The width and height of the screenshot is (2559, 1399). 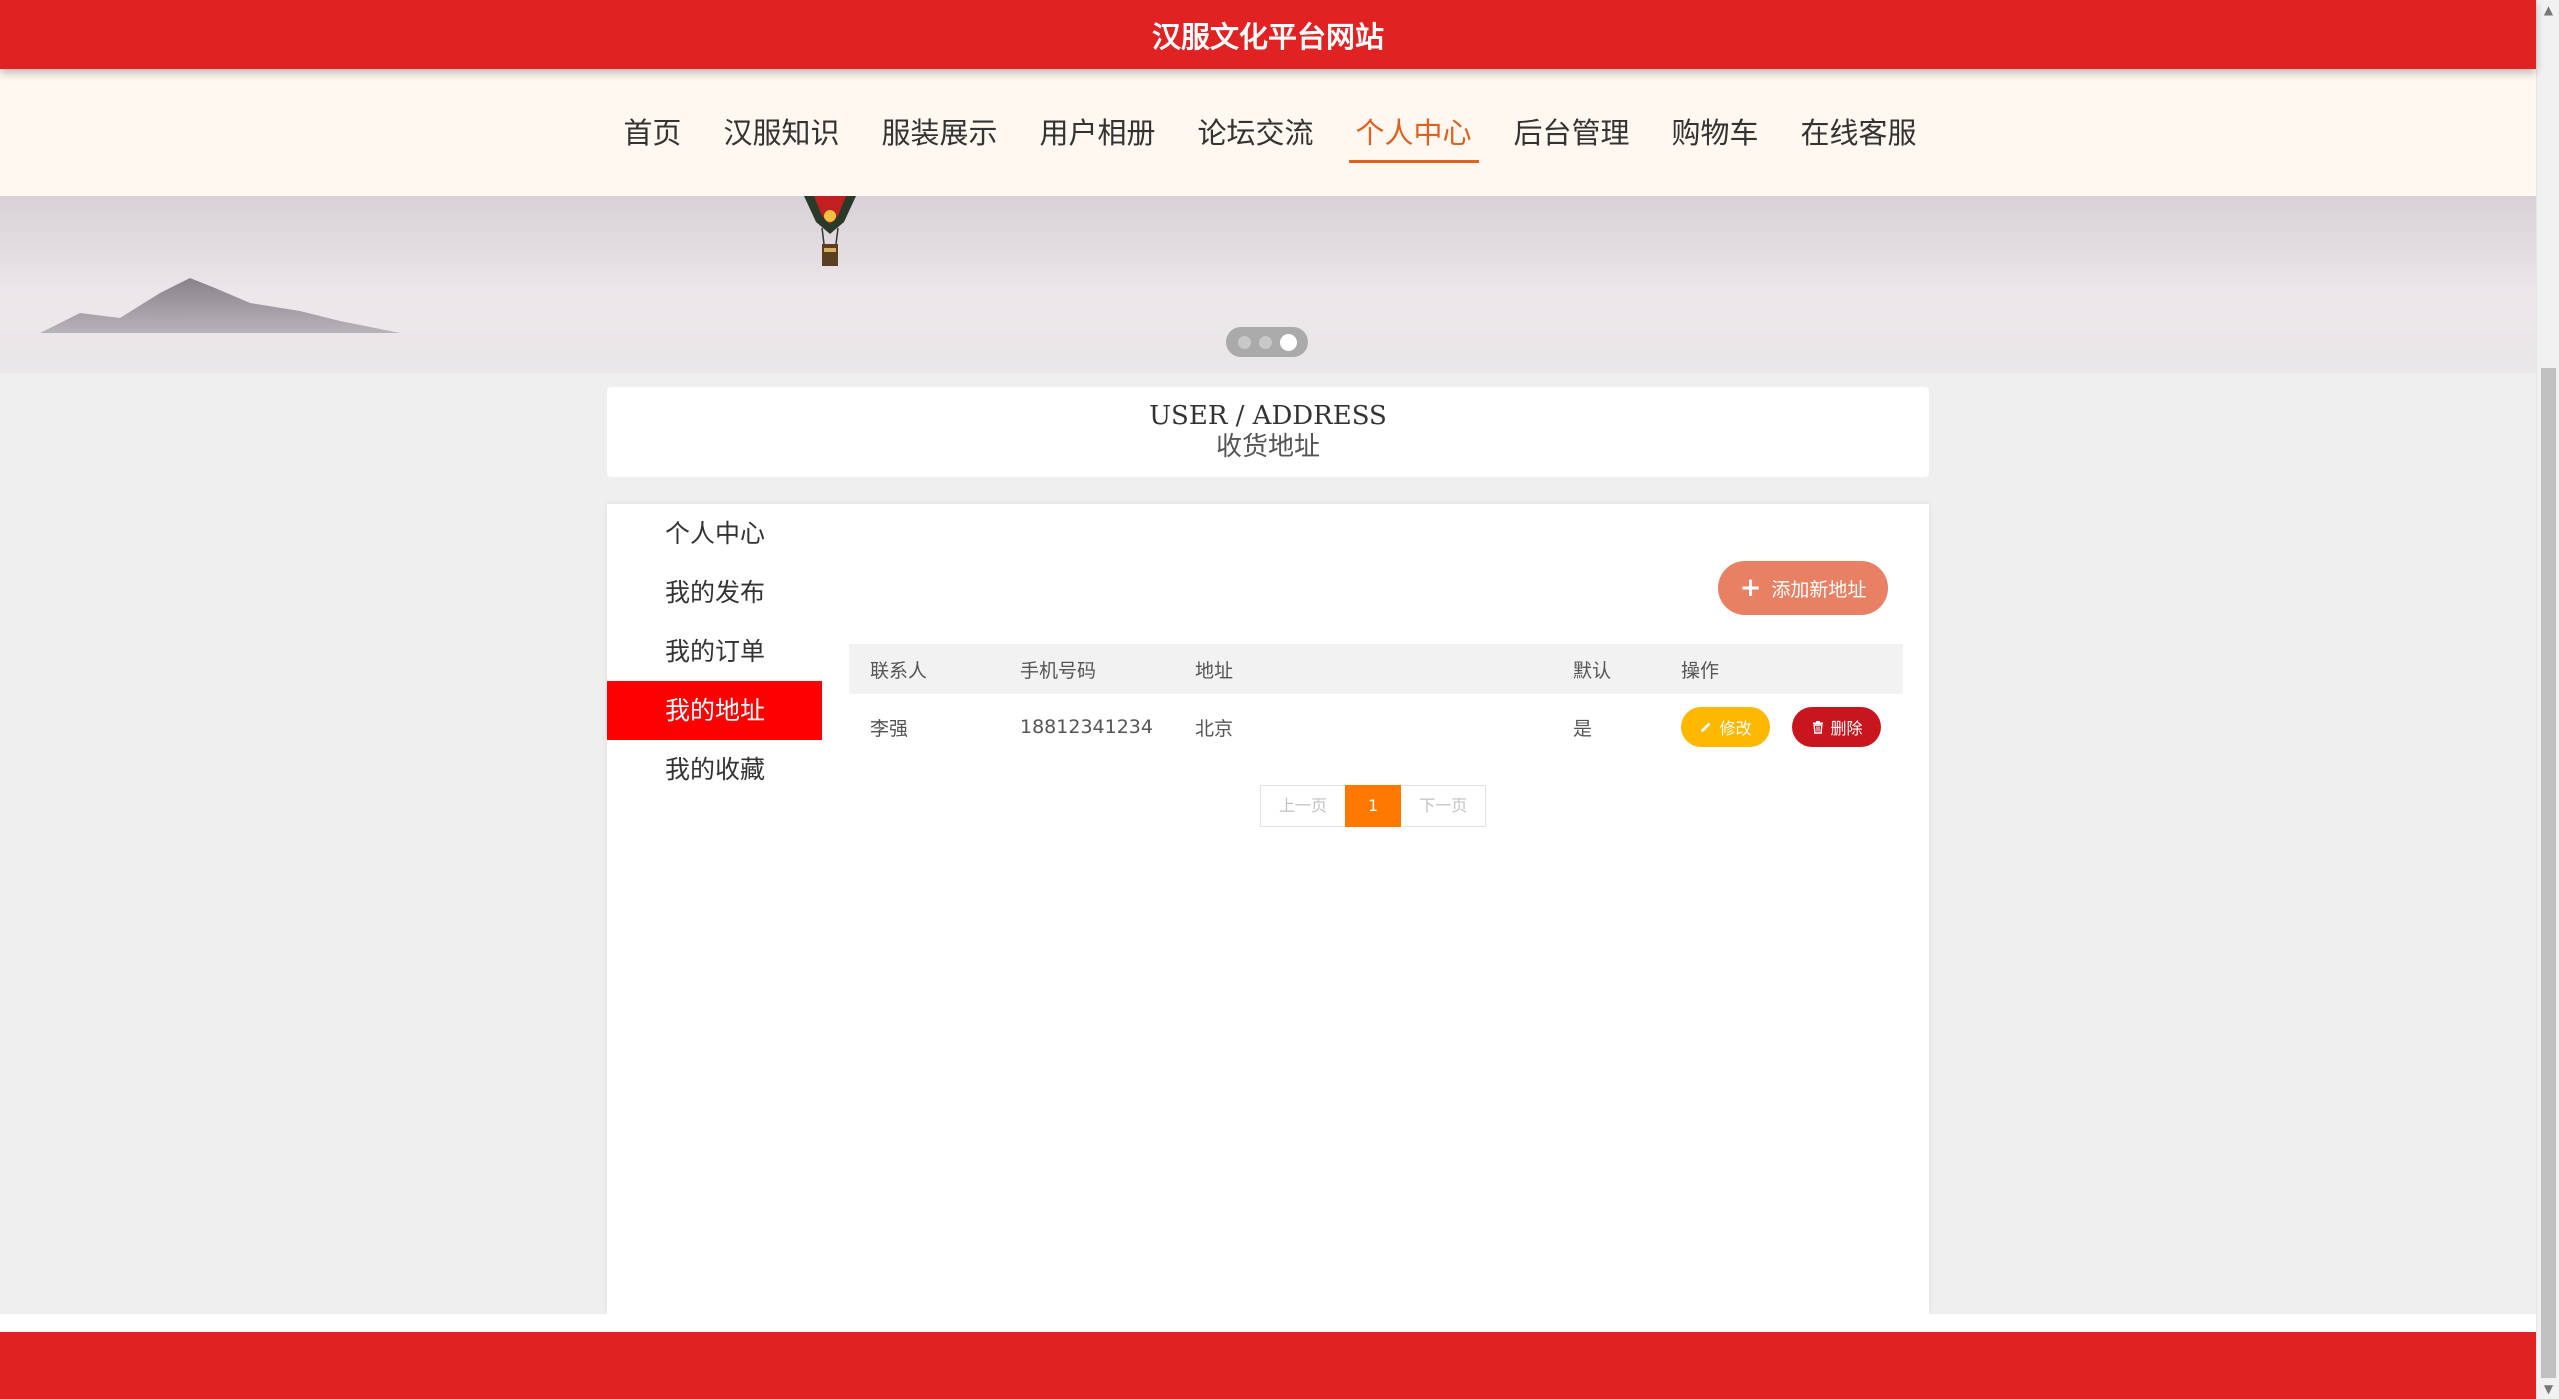 What do you see at coordinates (1414, 133) in the screenshot?
I see `nav-item-personal-center: 个人中心` at bounding box center [1414, 133].